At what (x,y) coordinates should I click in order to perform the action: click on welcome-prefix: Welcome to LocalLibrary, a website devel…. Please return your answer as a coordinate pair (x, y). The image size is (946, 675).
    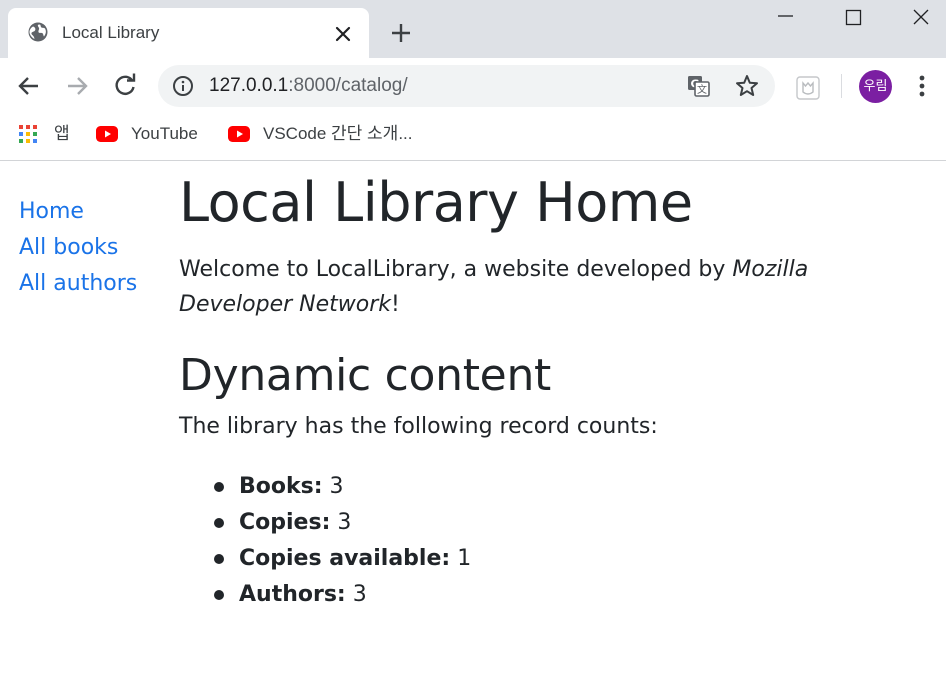
    Looking at the image, I should click on (456, 269).